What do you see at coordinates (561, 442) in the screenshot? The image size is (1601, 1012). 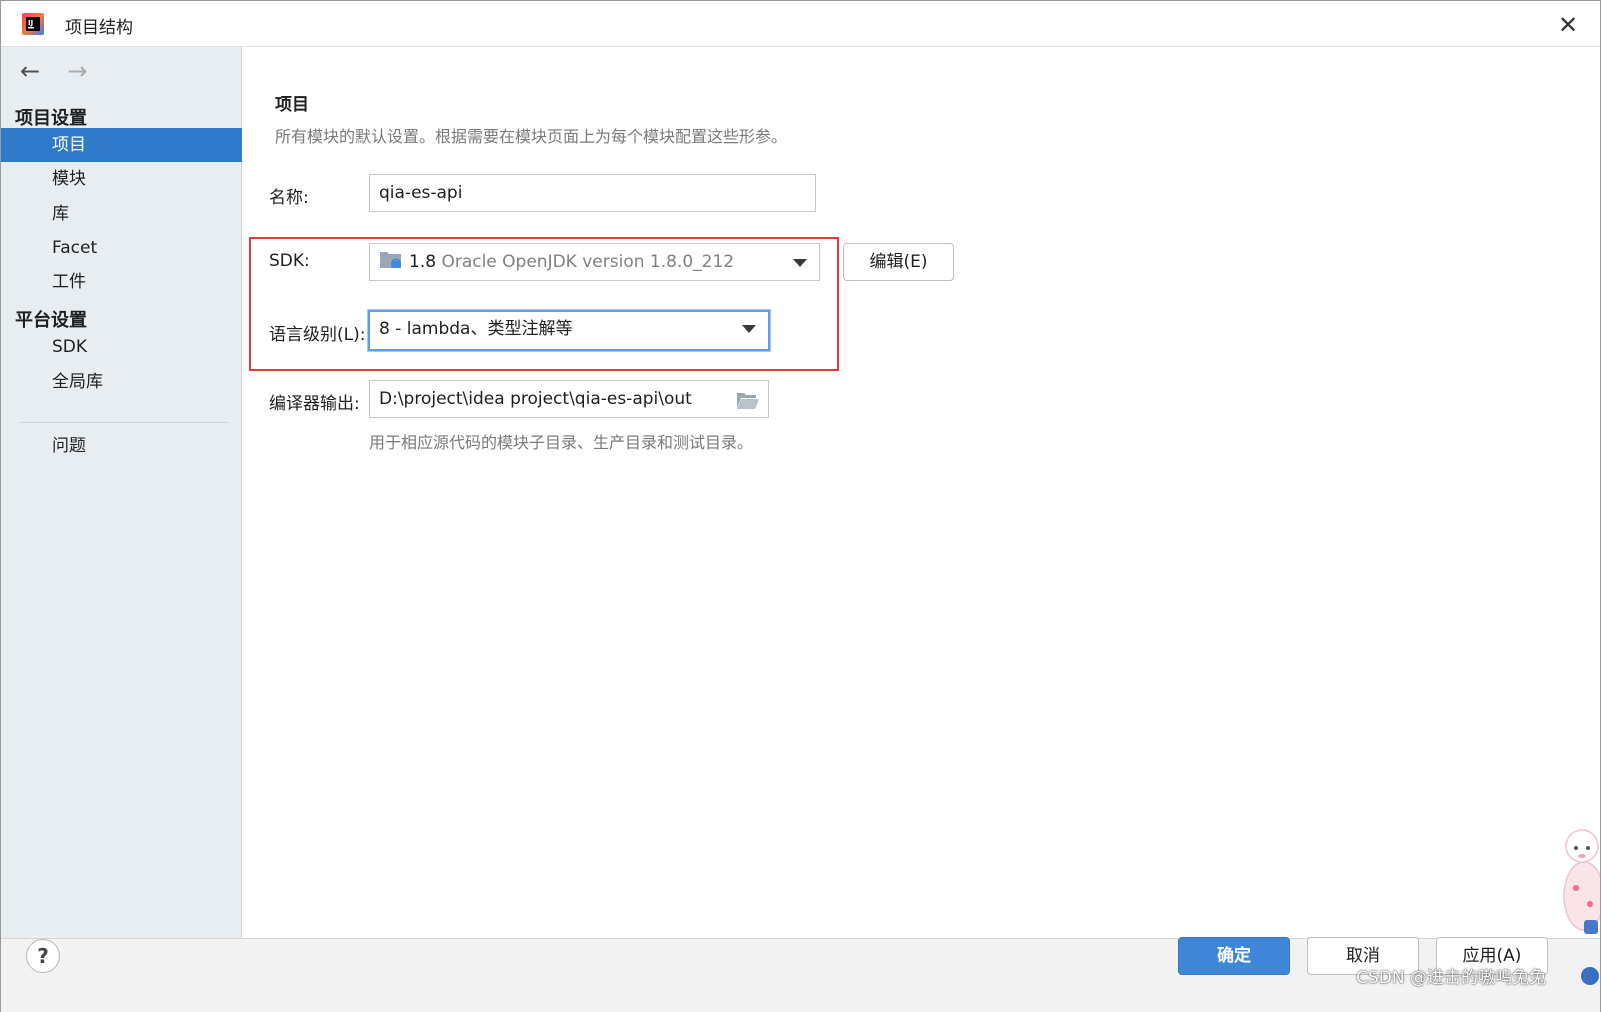 I see `compiler-output-hint: 用于相应源代码的模块子目录、生产目录和测试目录。` at bounding box center [561, 442].